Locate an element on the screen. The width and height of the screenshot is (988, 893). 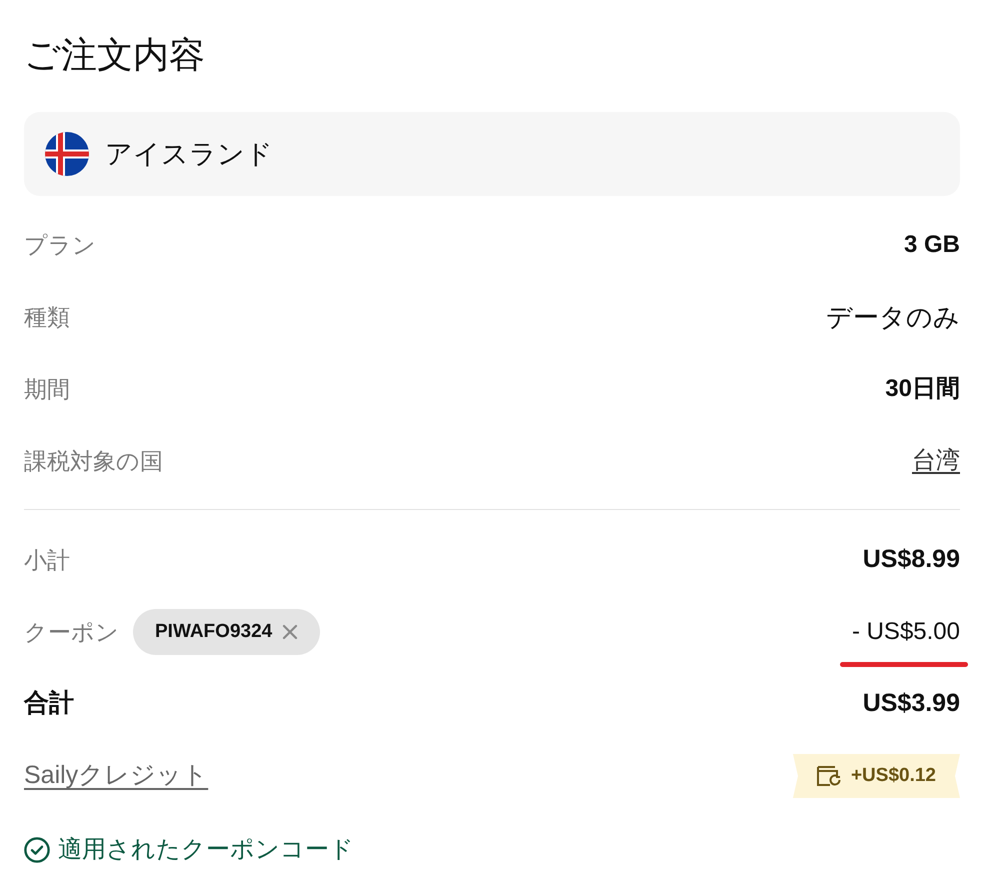
total-label: 合計 is located at coordinates (49, 704).